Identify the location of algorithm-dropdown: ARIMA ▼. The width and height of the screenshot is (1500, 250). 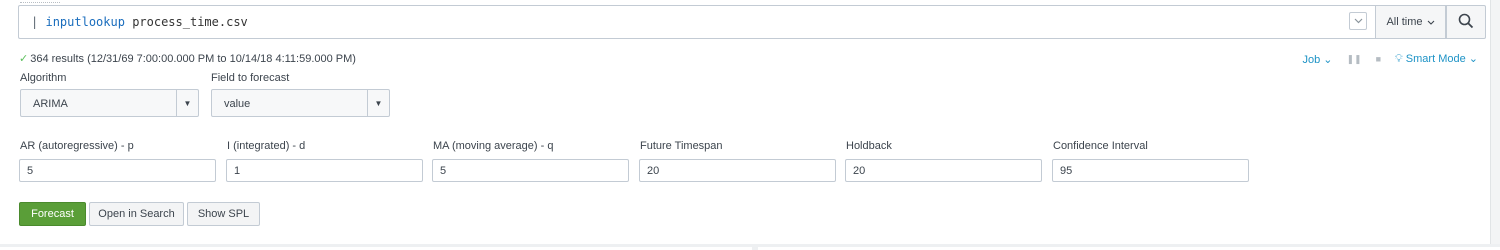
(109, 103).